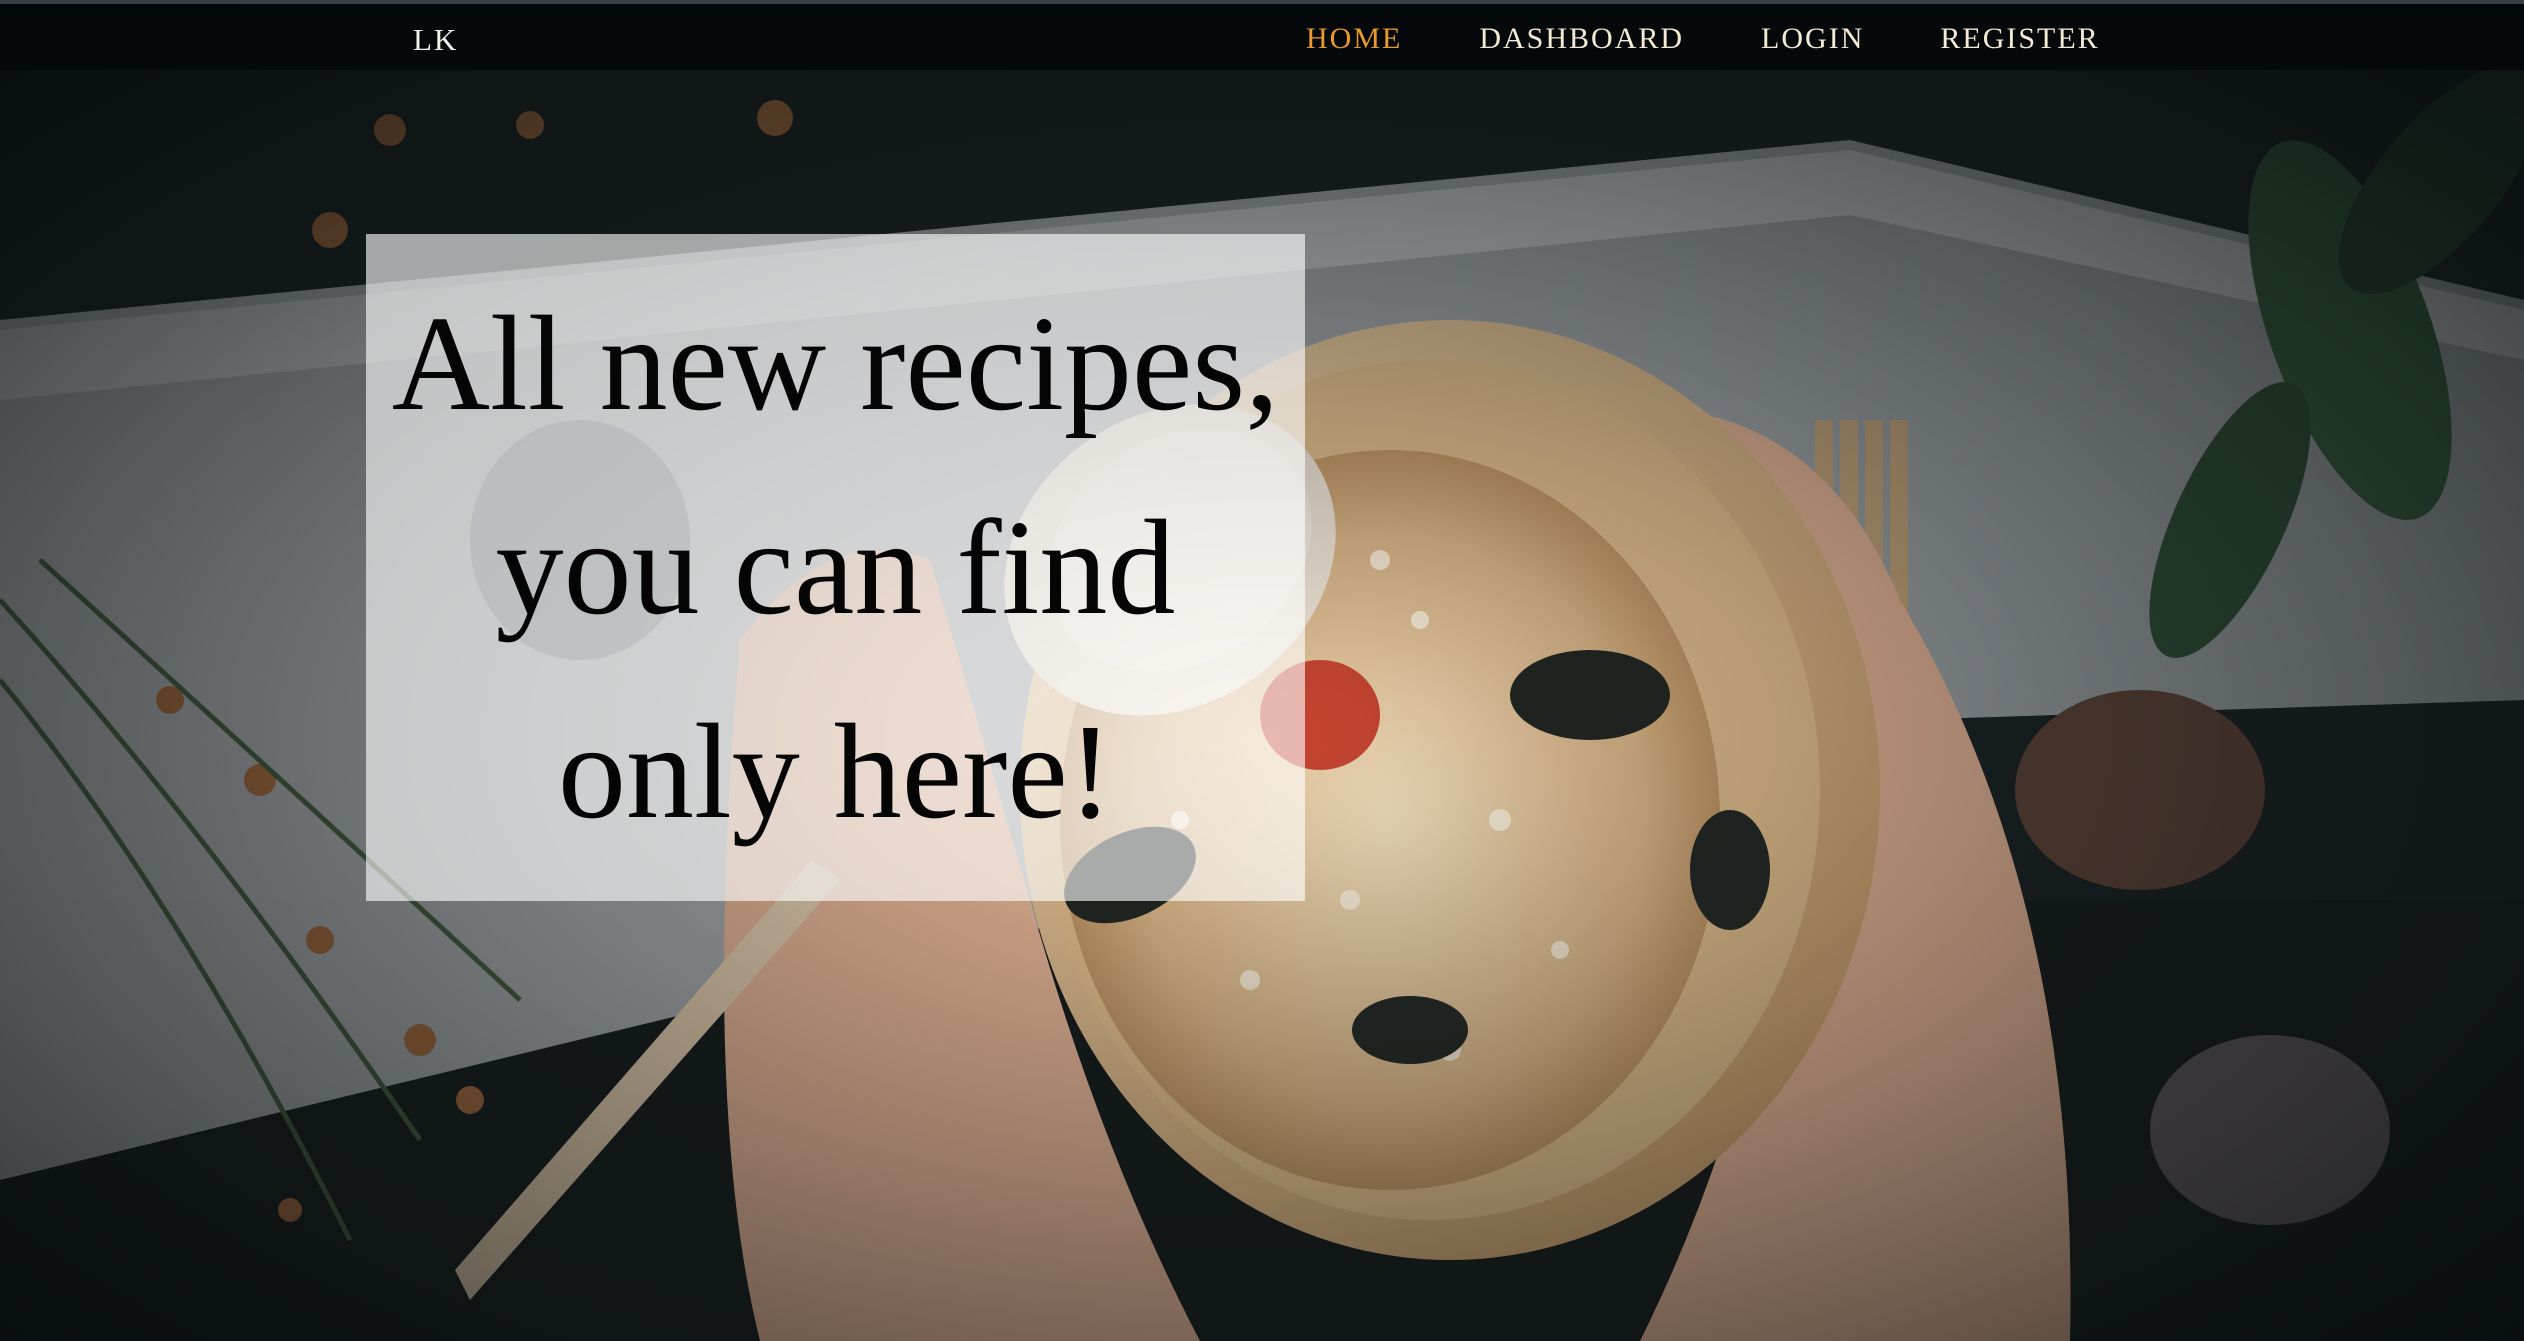 The height and width of the screenshot is (1341, 2524). Describe the element at coordinates (435, 40) in the screenshot. I see `brand-logo-link: LK` at that location.